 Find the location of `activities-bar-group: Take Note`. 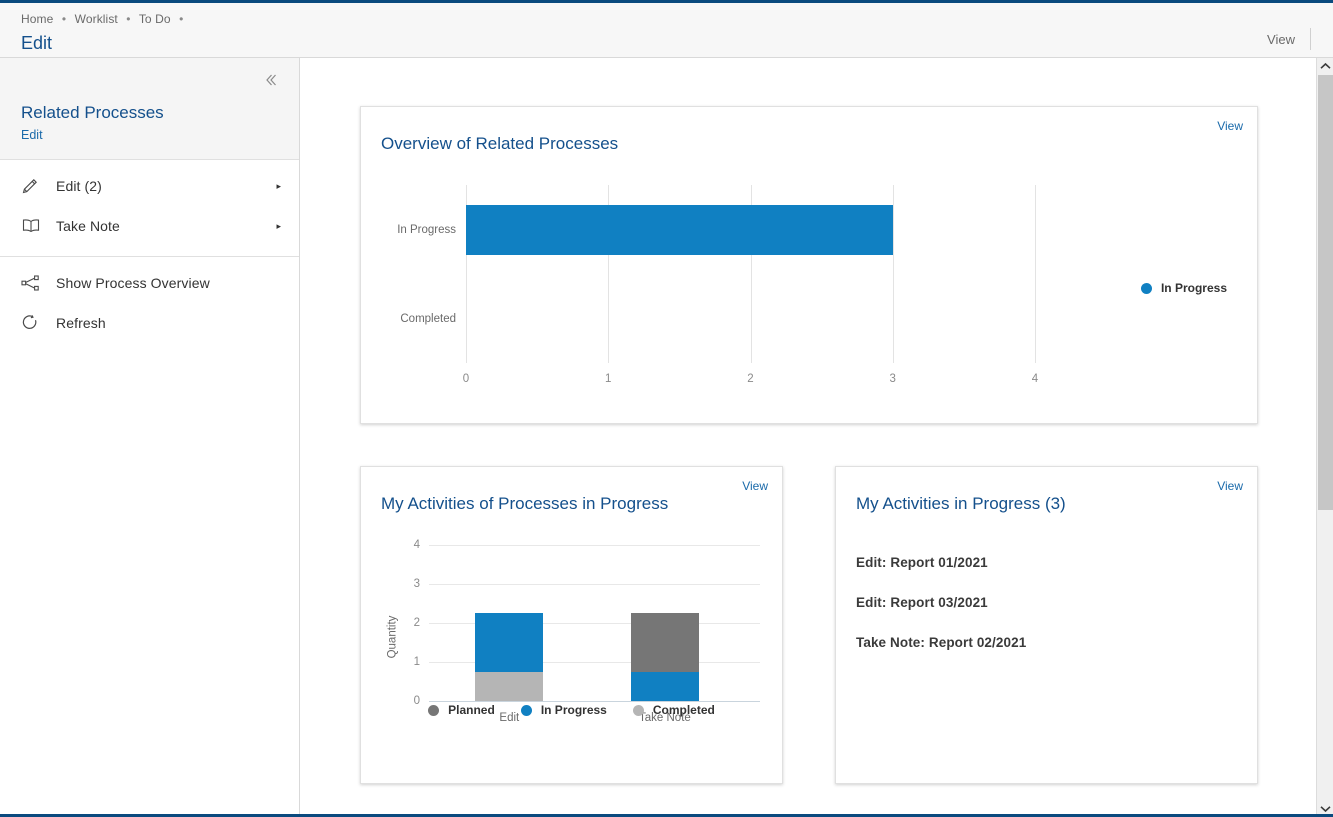

activities-bar-group: Take Note is located at coordinates (664, 654).